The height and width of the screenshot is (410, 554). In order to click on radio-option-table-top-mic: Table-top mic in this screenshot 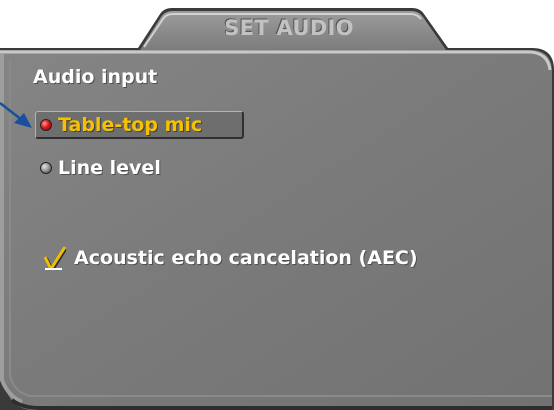, I will do `click(139, 125)`.